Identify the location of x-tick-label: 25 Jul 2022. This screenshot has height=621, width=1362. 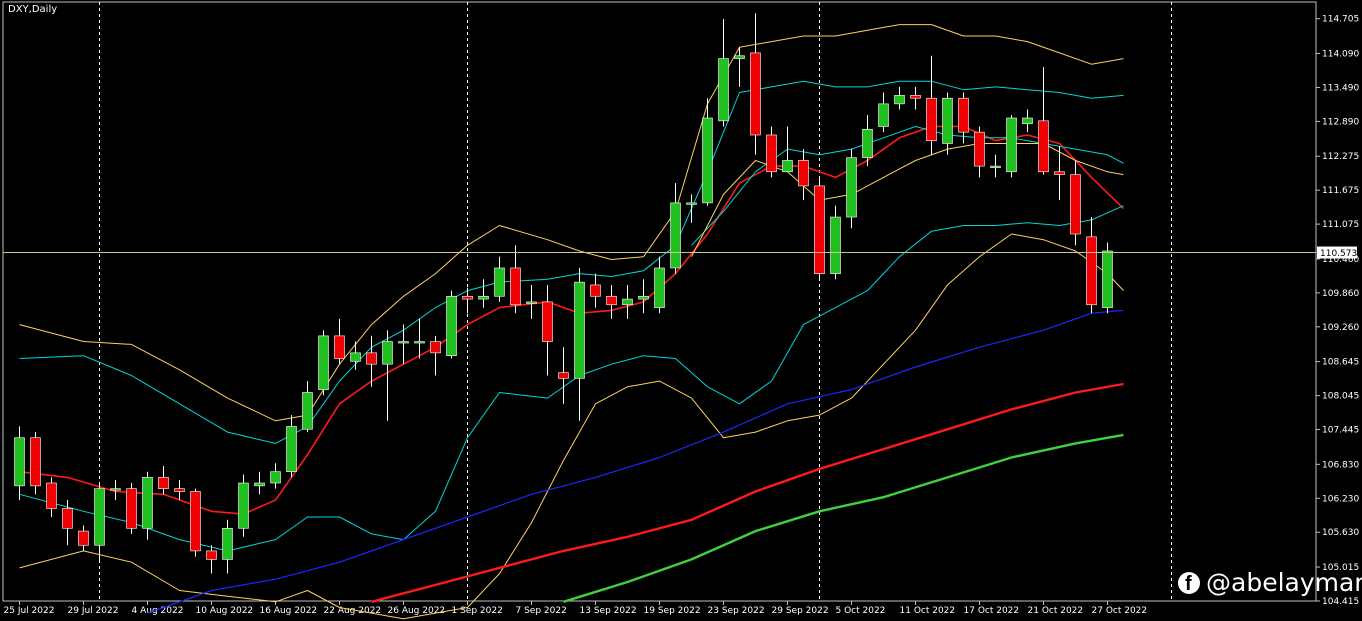
(29, 611).